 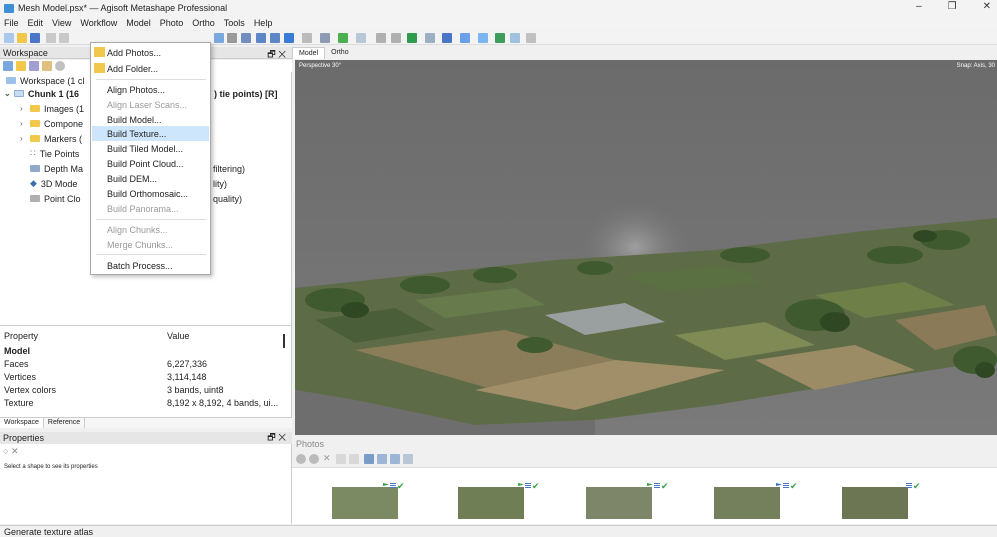 I want to click on orthomosaic-icon, so click(x=412, y=38).